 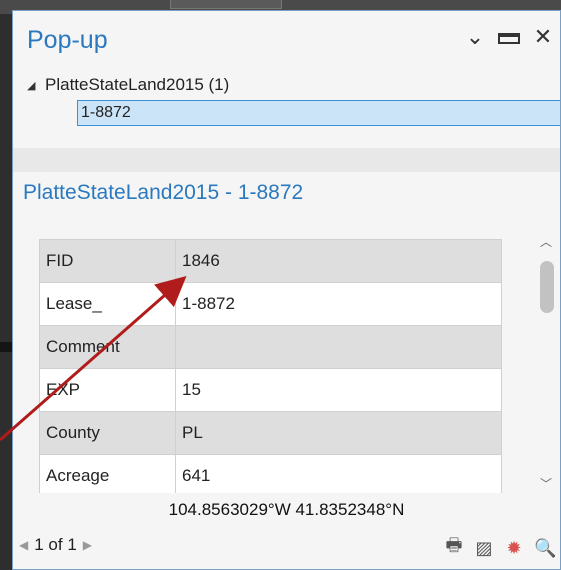 I want to click on field-value: 641, so click(x=338, y=473).